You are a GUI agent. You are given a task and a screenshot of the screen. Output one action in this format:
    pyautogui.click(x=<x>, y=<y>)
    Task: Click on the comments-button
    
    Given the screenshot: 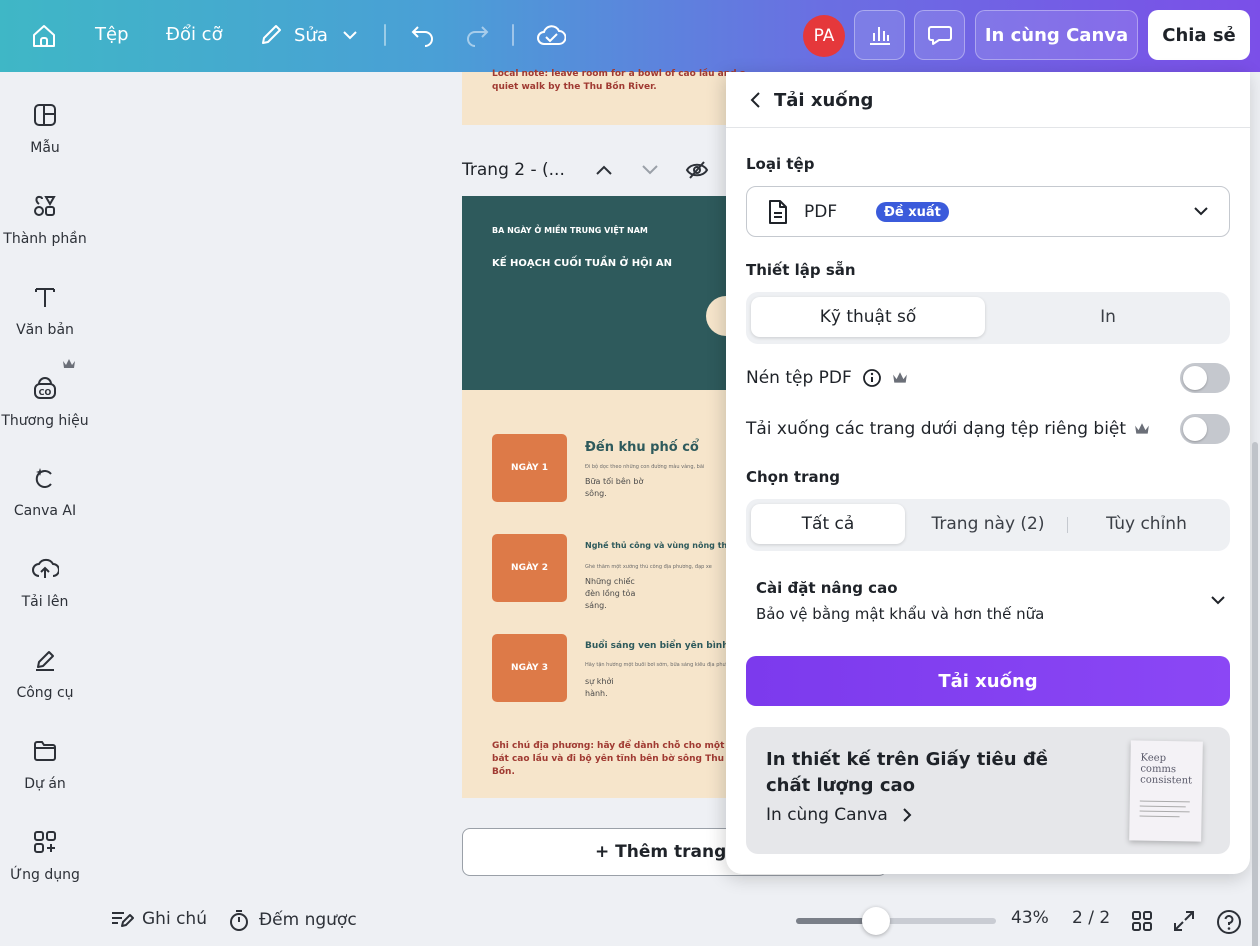 What is the action you would take?
    pyautogui.click(x=939, y=35)
    